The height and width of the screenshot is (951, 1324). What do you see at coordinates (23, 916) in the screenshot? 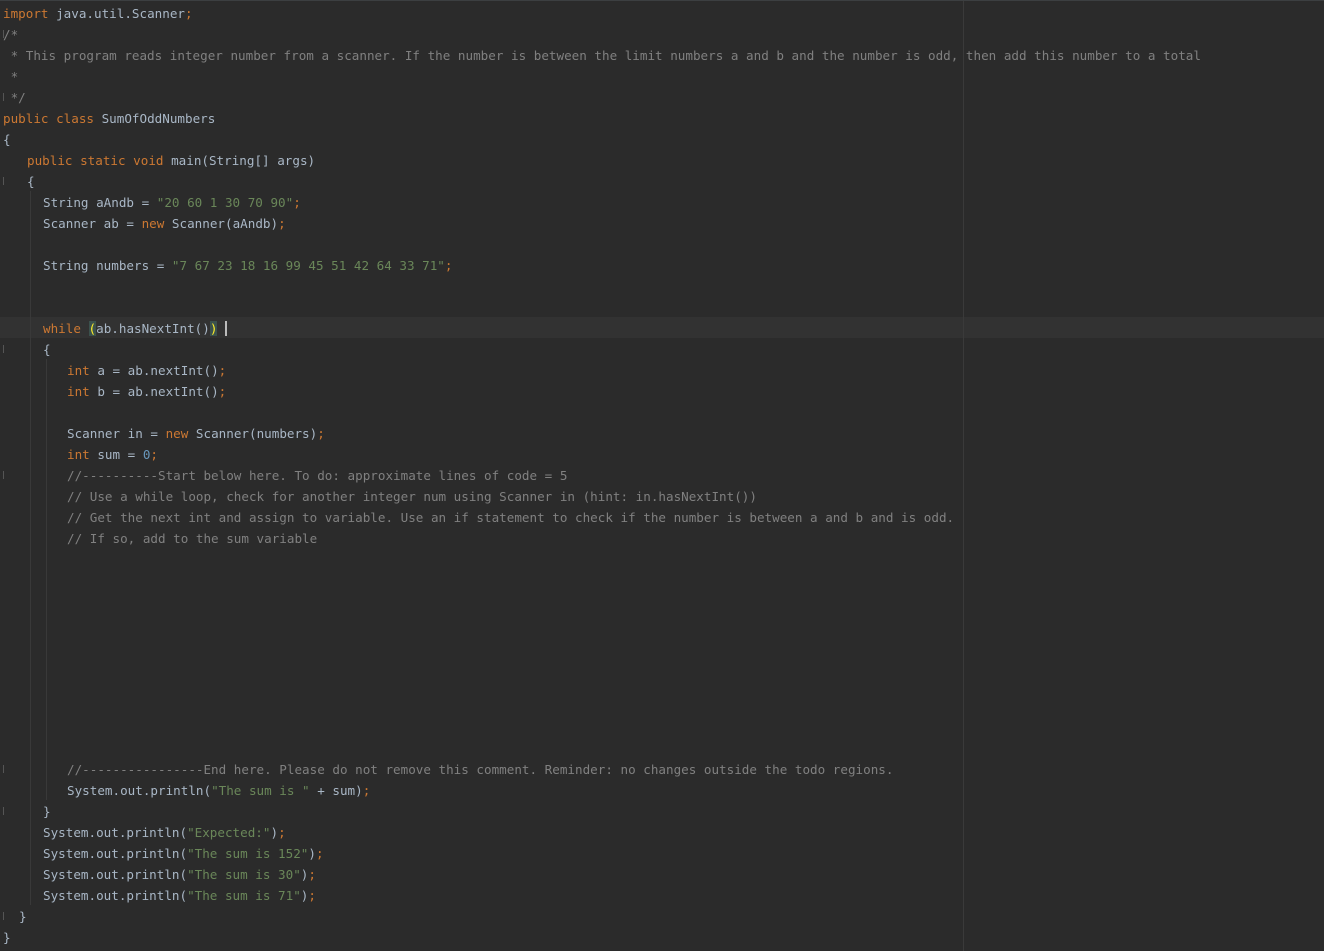
I see `method-close-brace: }` at bounding box center [23, 916].